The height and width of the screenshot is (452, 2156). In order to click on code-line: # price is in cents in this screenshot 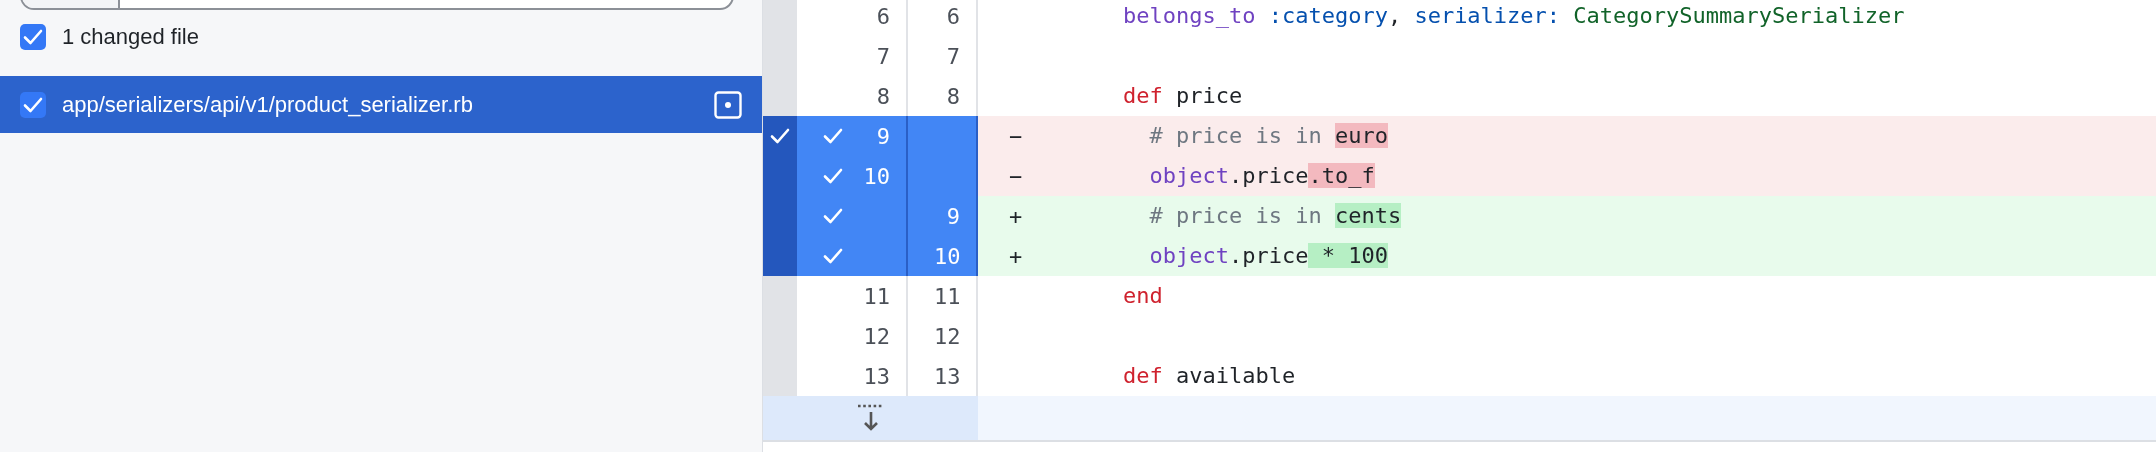, I will do `click(1275, 216)`.